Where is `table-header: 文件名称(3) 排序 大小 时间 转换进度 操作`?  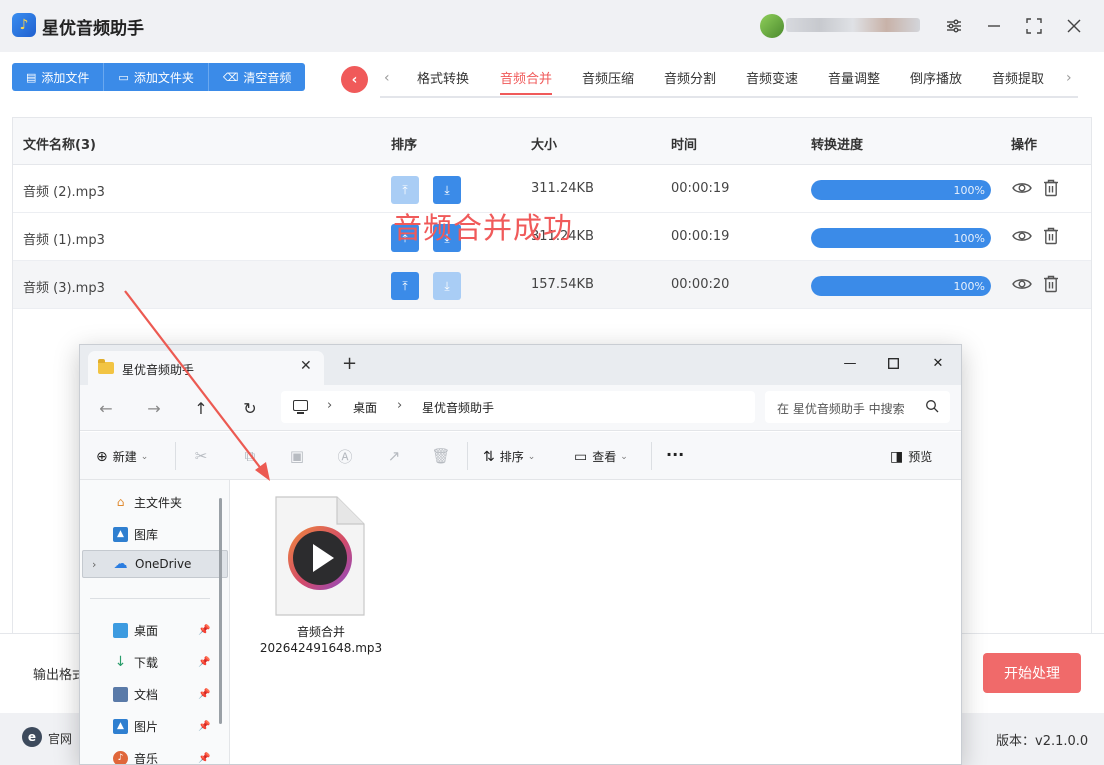
table-header: 文件名称(3) 排序 大小 时间 转换进度 操作 is located at coordinates (552, 141).